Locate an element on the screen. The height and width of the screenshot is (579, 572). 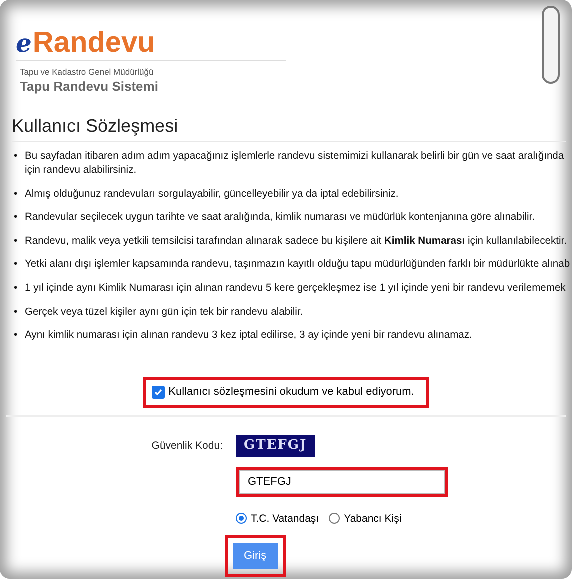
citizenship-radio: Yabancı Kişi is located at coordinates (365, 518).